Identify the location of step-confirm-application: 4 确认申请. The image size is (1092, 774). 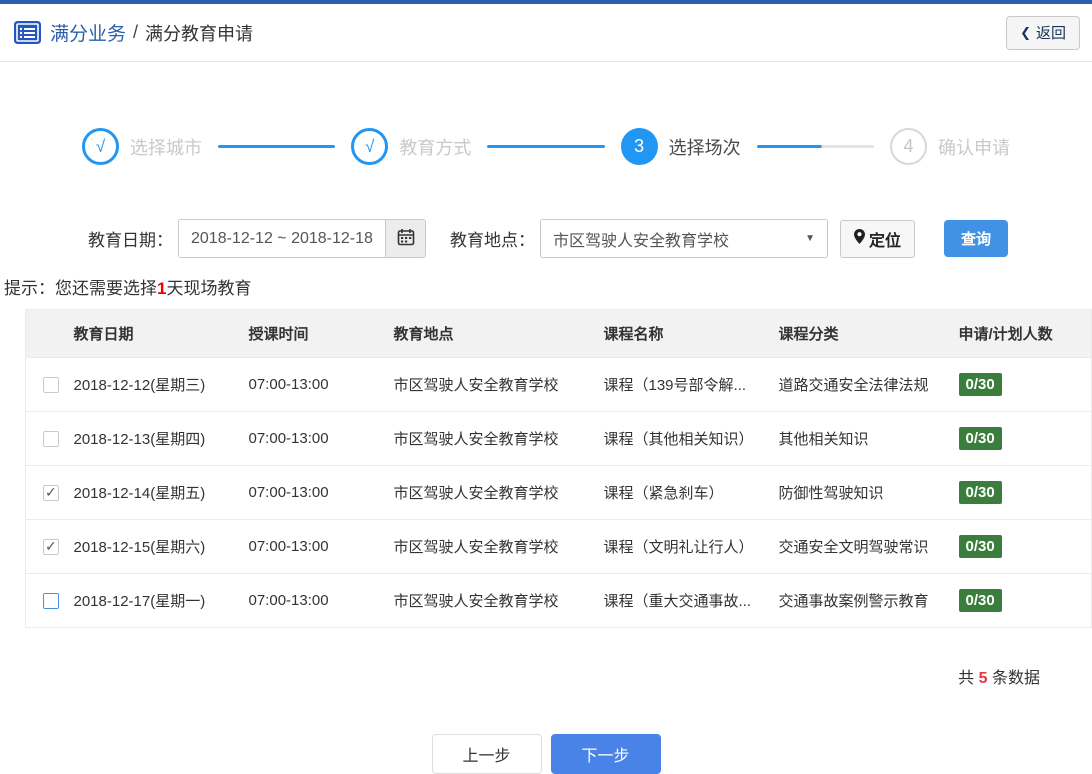
(949, 146).